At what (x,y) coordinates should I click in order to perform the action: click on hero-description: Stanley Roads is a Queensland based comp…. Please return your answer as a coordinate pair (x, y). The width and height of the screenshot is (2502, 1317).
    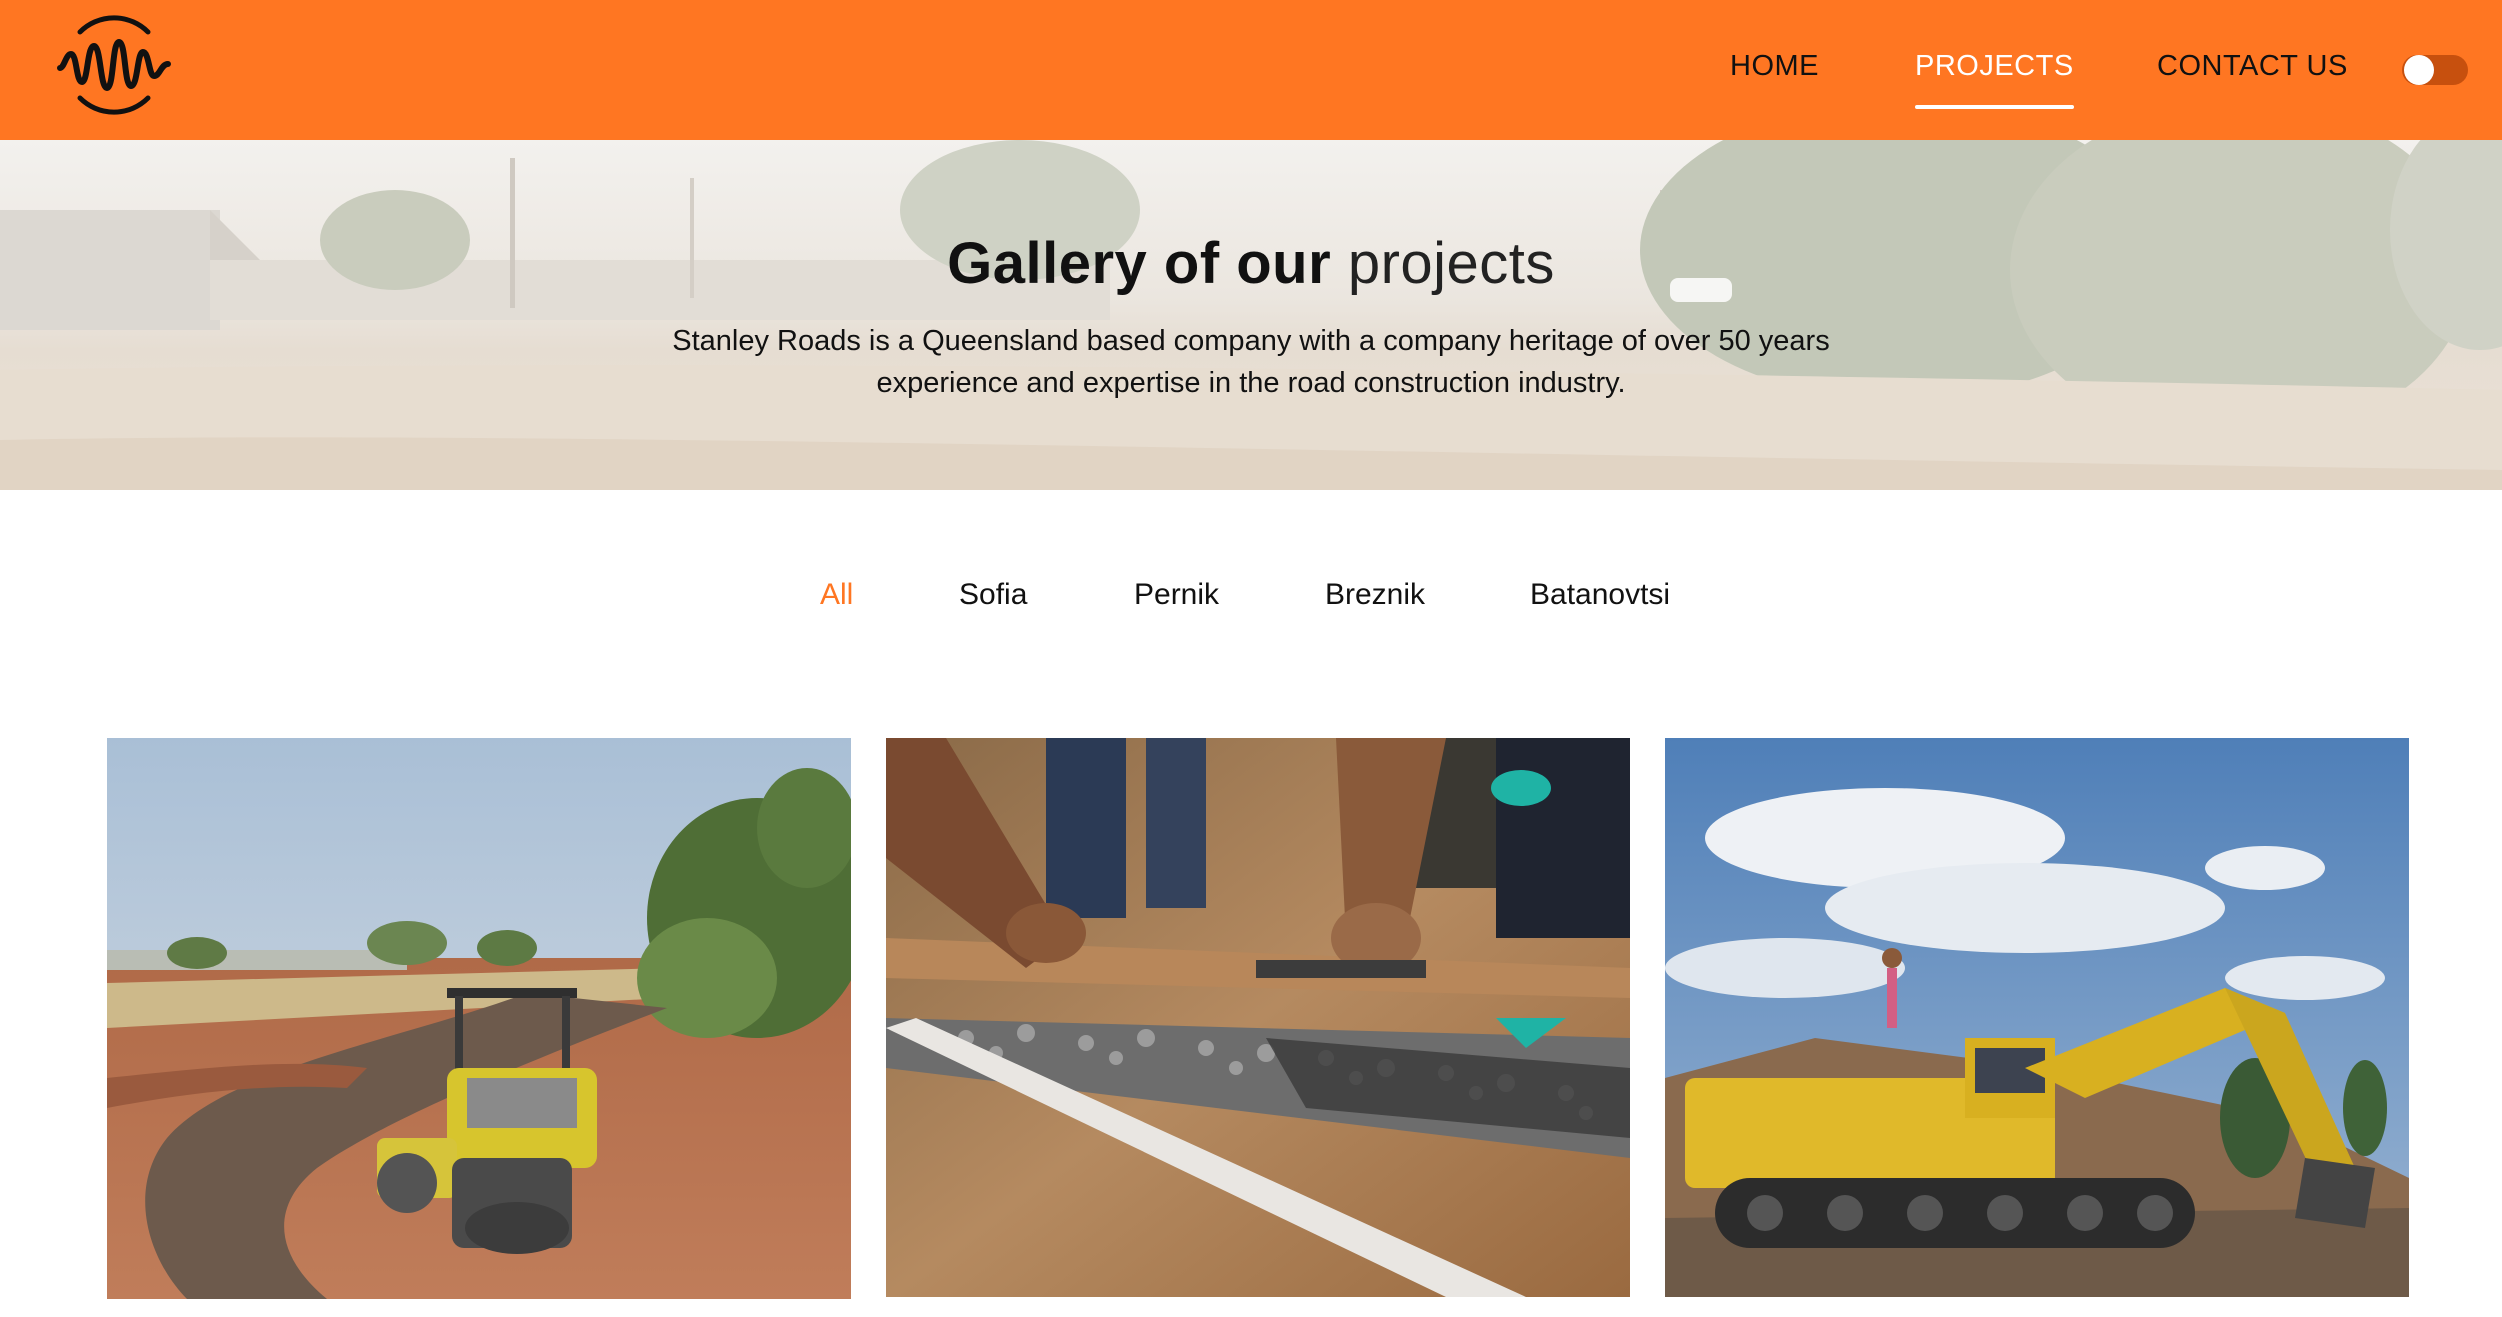
    Looking at the image, I should click on (1251, 362).